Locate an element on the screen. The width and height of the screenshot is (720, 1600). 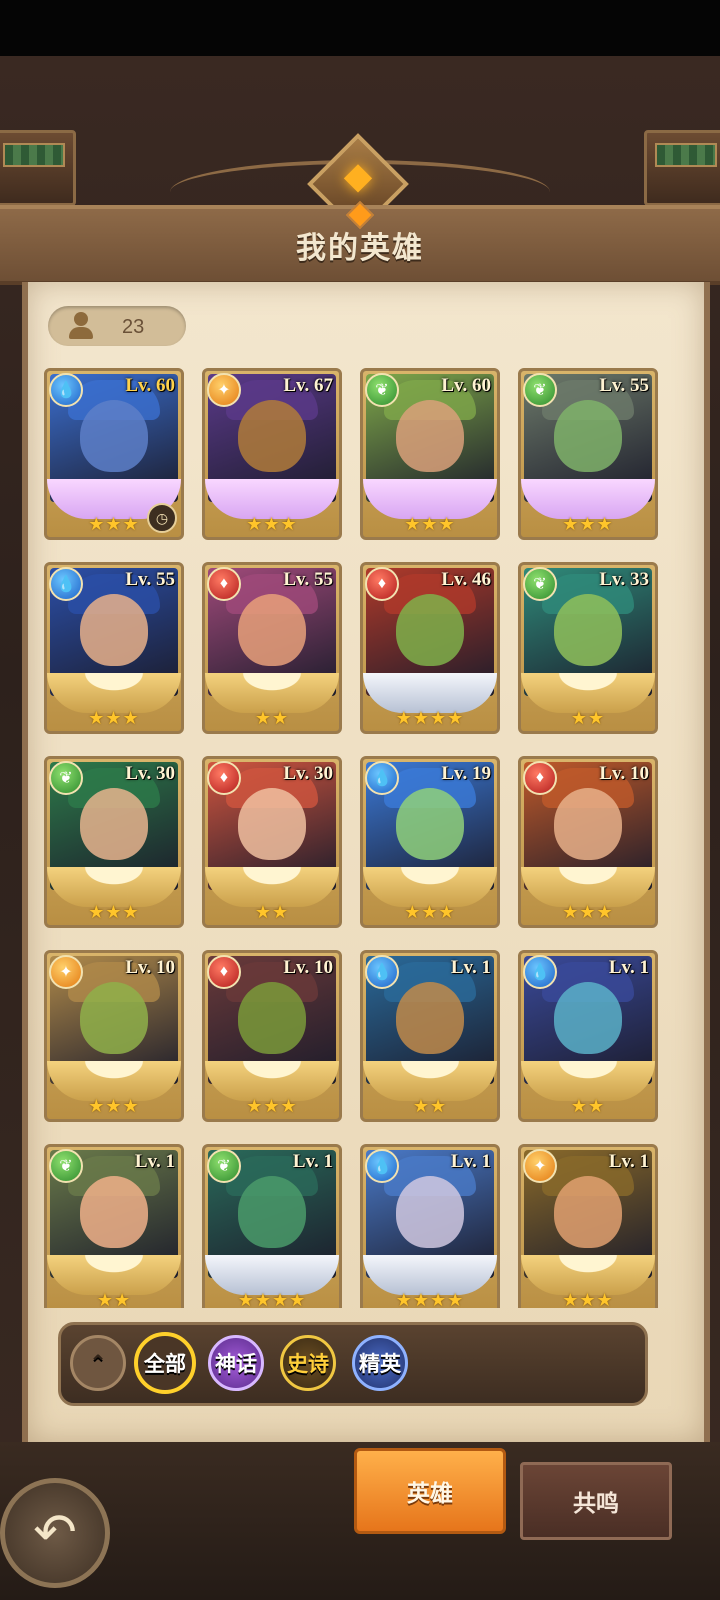
hero-card: 💧 Lv. 1 ★★★★ is located at coordinates (430, 1226).